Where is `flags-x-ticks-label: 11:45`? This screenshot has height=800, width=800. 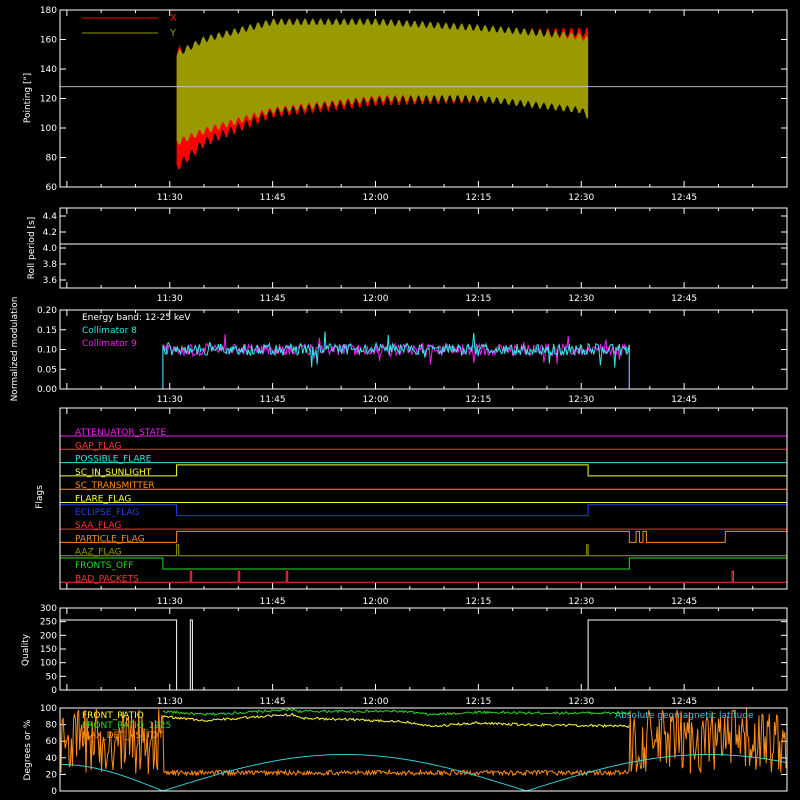 flags-x-ticks-label: 11:45 is located at coordinates (273, 602).